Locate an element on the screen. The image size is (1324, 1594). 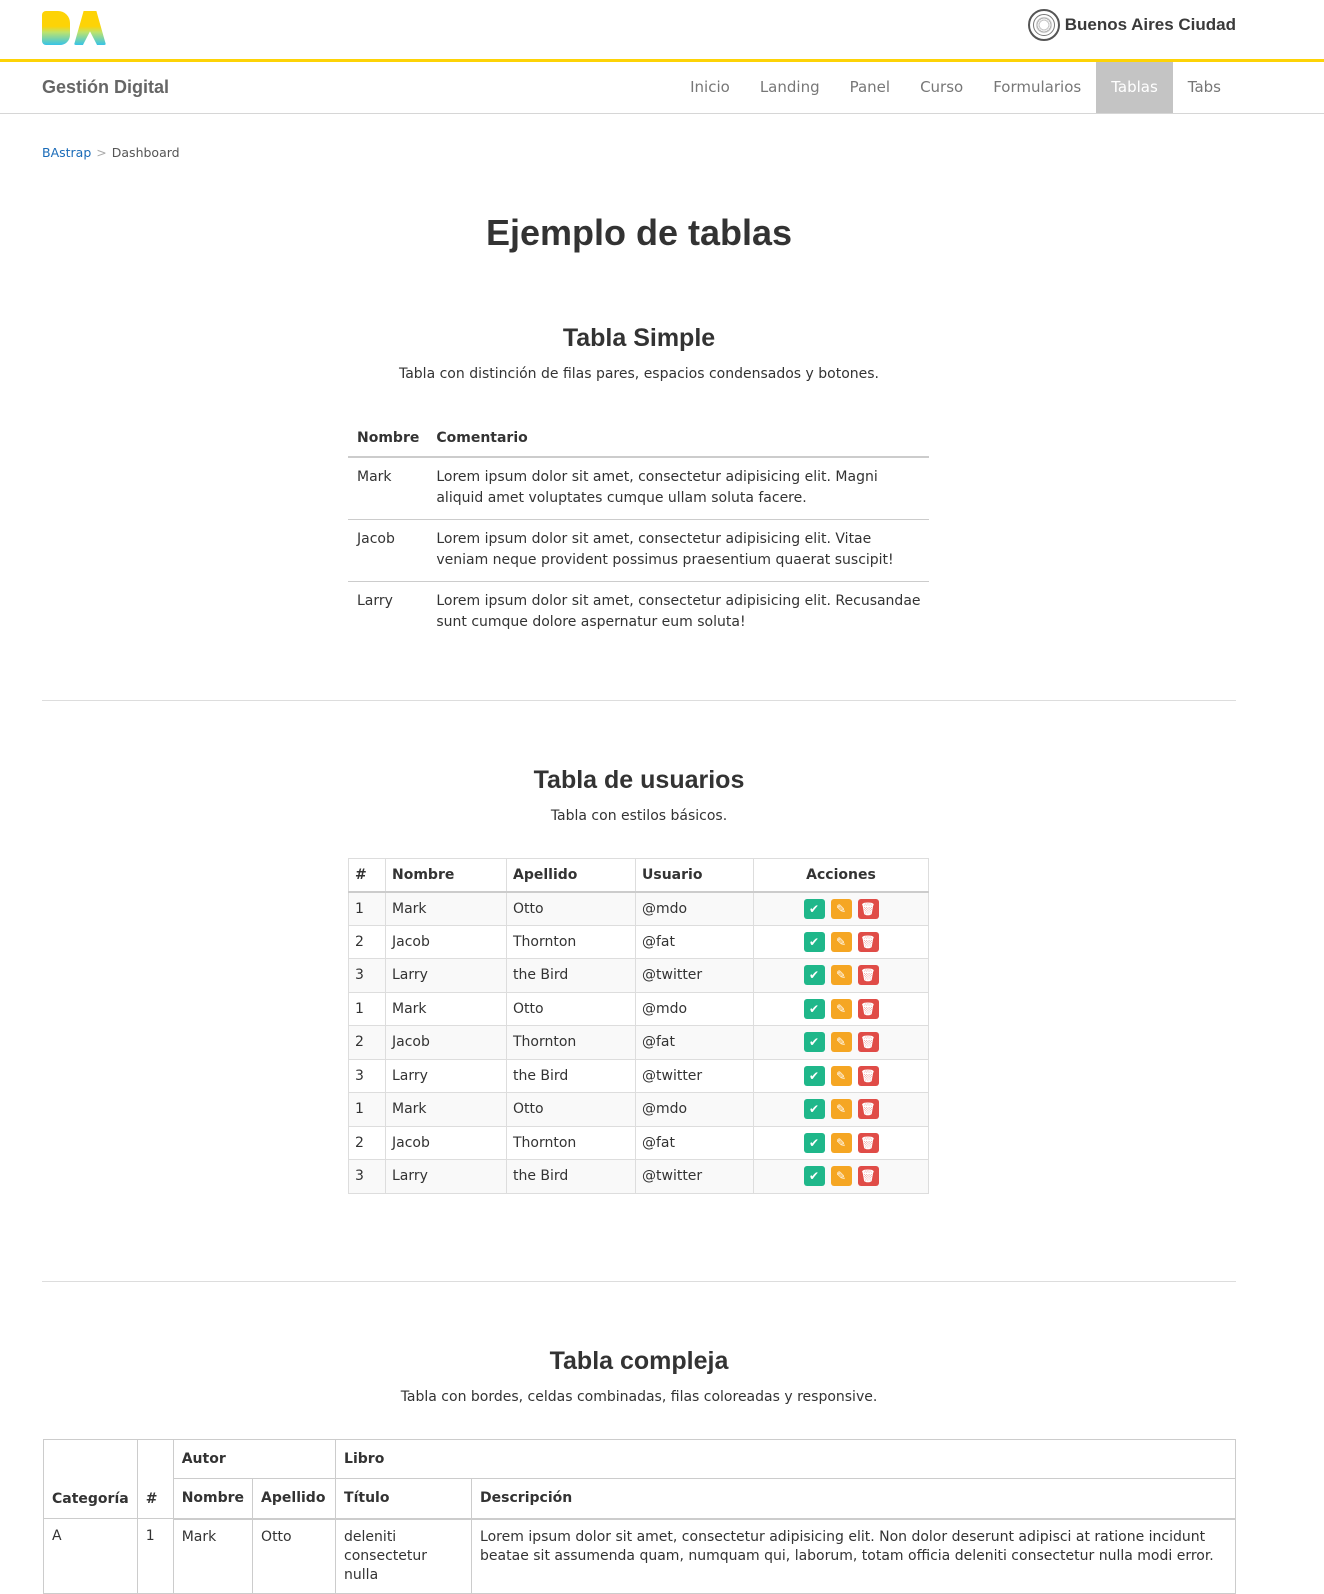
nav-item-landing: Landing is located at coordinates (790, 87).